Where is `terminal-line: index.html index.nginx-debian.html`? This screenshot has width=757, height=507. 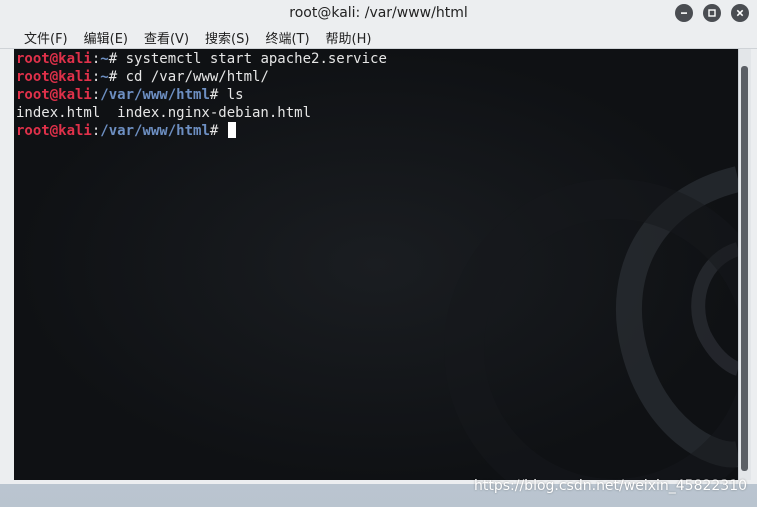 terminal-line: index.html index.nginx-debian.html is located at coordinates (377, 113).